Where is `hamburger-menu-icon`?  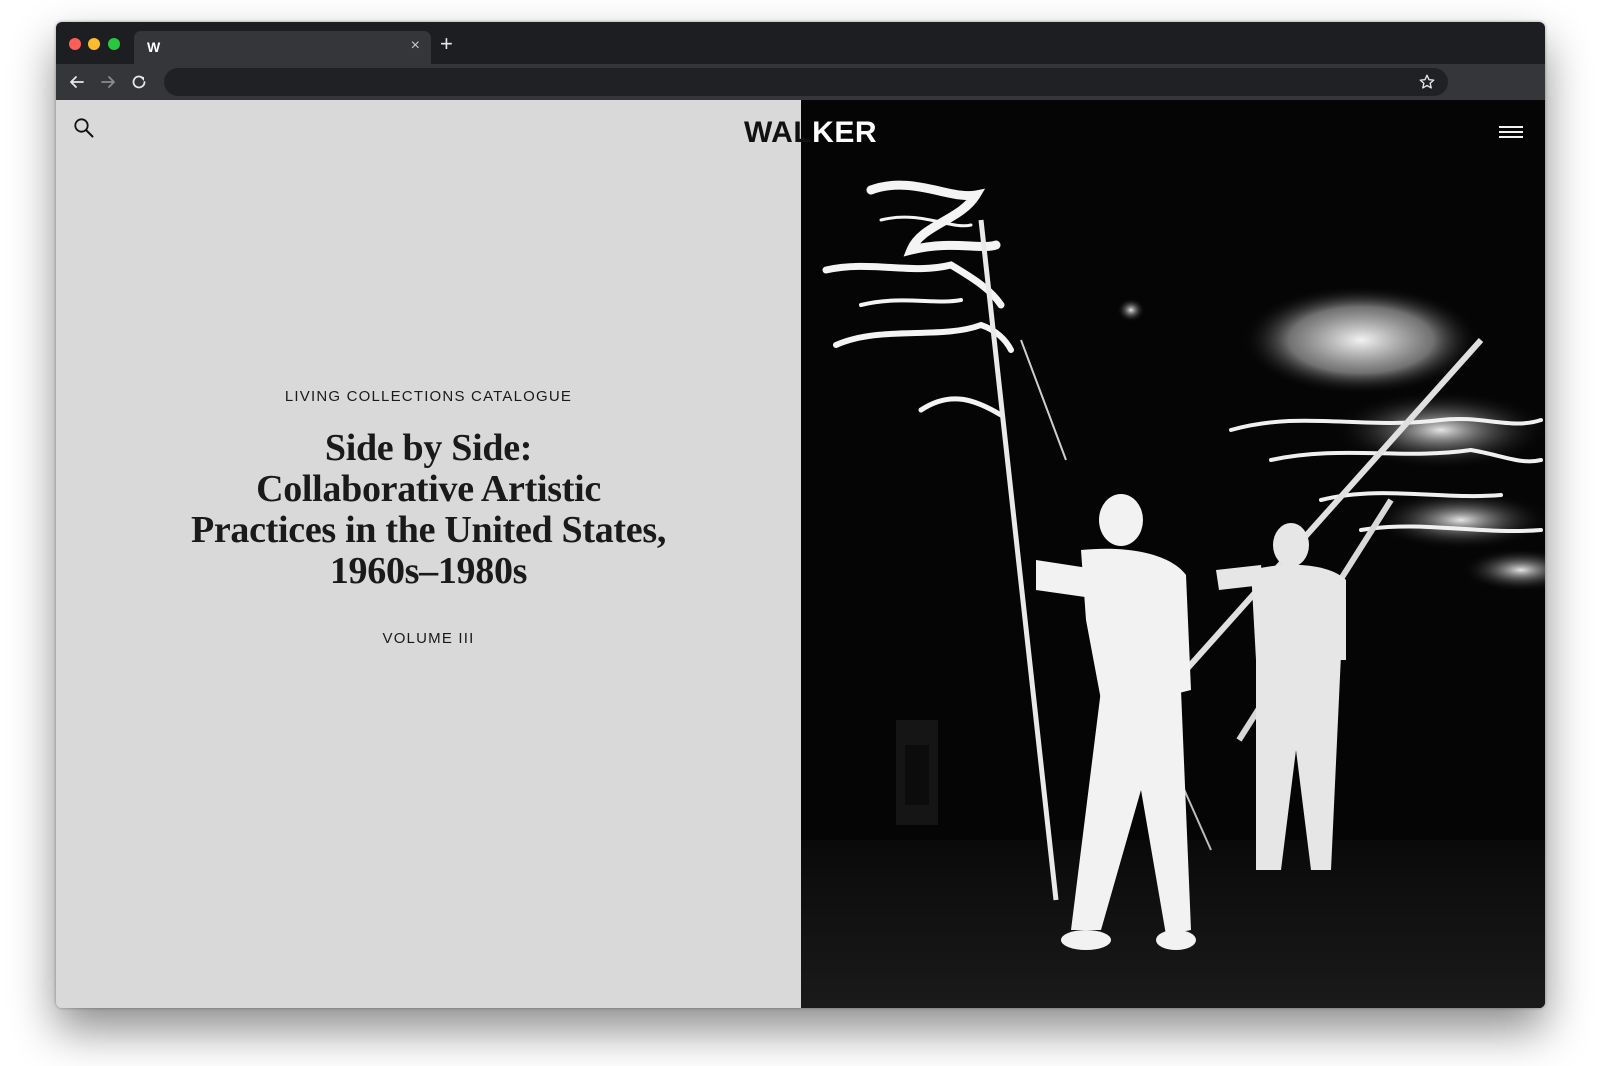 hamburger-menu-icon is located at coordinates (1511, 133).